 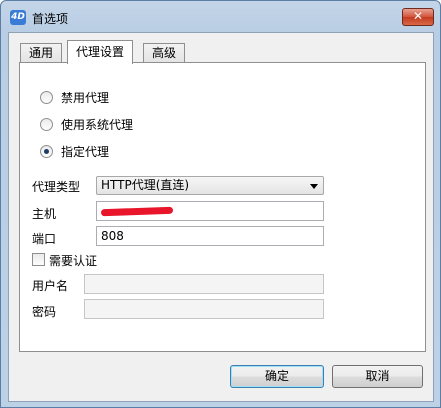 I want to click on password-input, so click(x=204, y=309).